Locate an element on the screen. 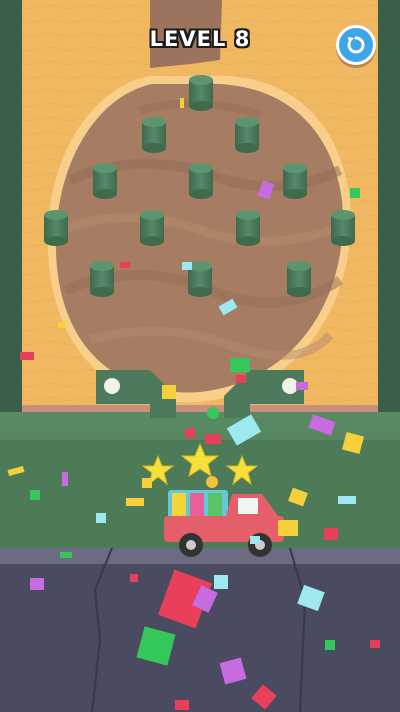 The width and height of the screenshot is (400, 712). restart-button is located at coordinates (356, 45).